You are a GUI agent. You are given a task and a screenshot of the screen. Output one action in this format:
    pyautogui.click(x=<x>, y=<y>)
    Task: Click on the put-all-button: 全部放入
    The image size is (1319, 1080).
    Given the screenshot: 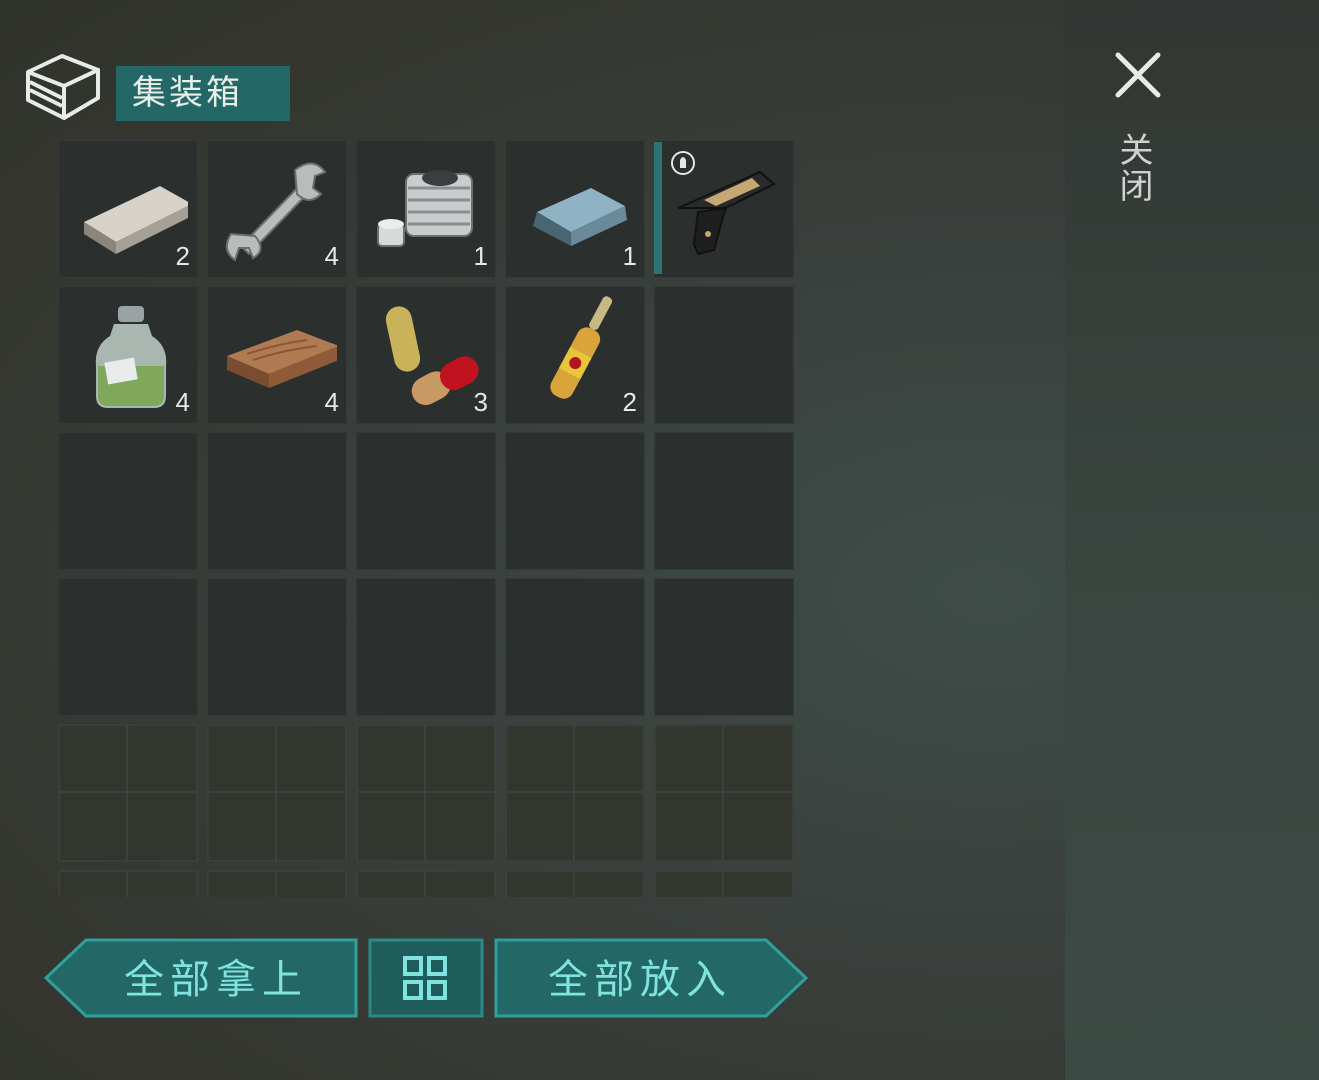 What is the action you would take?
    pyautogui.click(x=651, y=978)
    